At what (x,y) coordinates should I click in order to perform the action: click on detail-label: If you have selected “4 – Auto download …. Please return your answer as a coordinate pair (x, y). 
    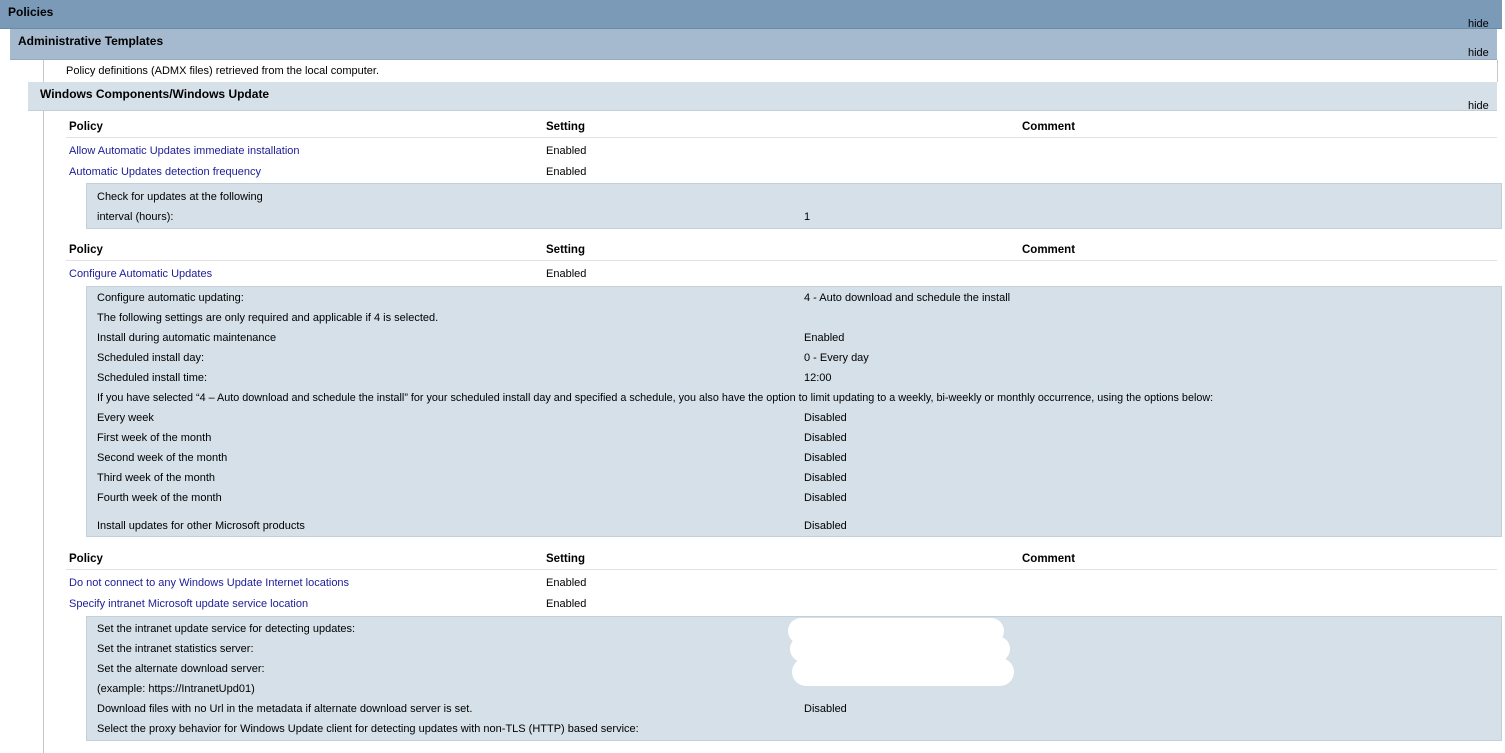
    Looking at the image, I should click on (655, 398).